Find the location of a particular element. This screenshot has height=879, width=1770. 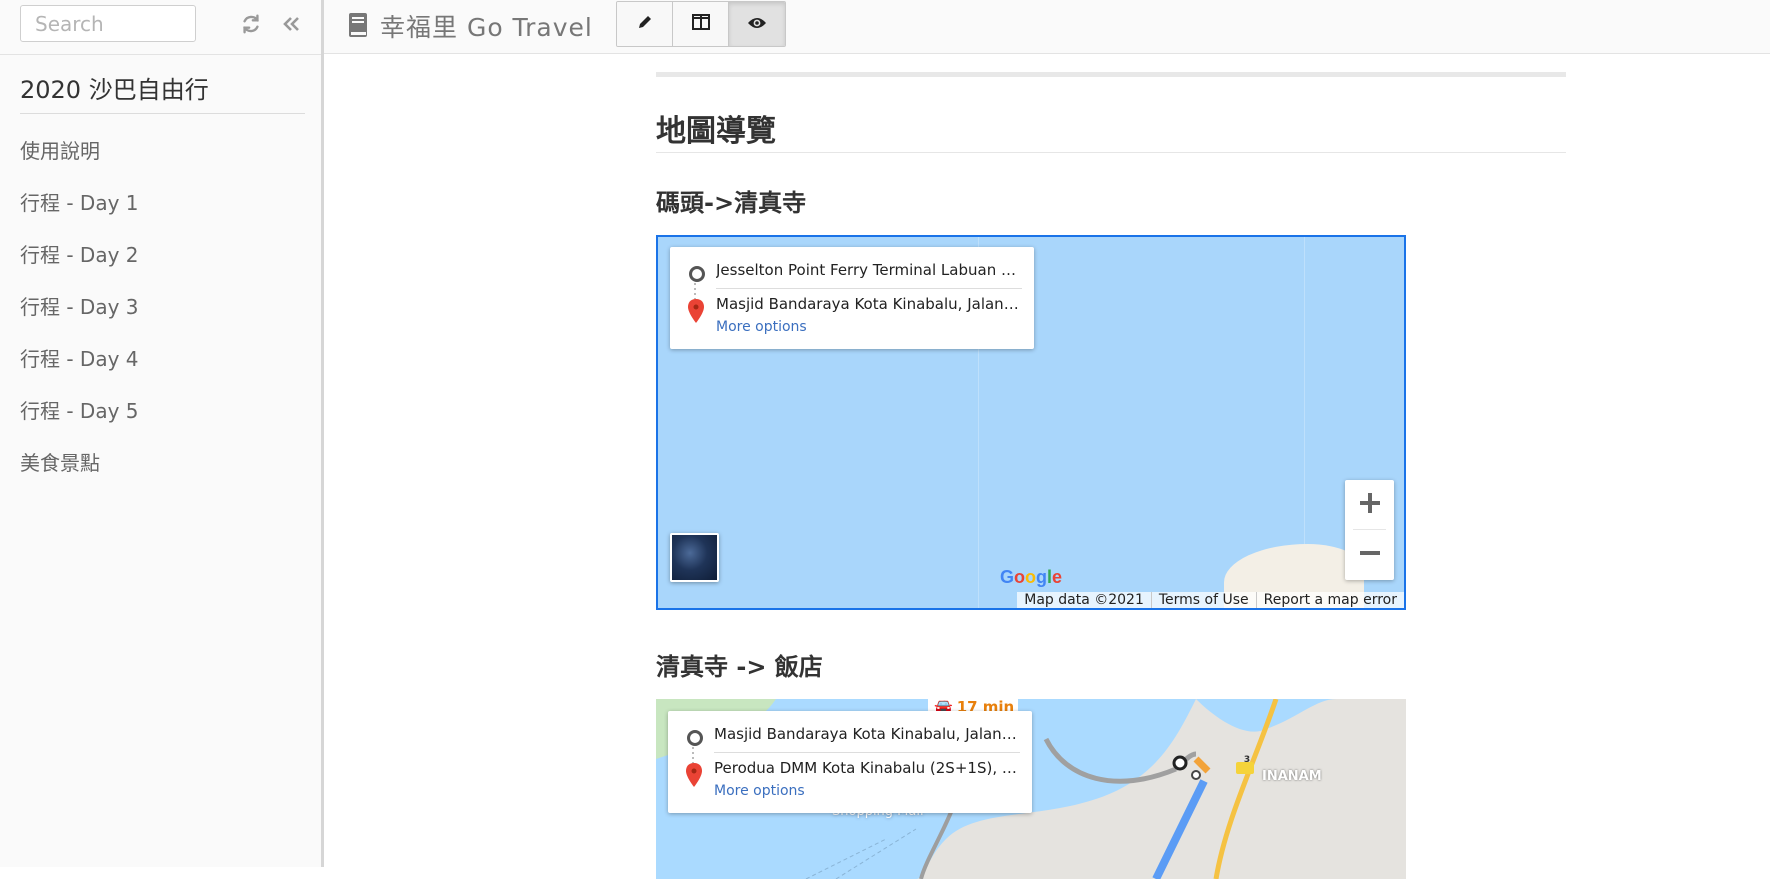

zoom-in-button is located at coordinates (1369, 504).